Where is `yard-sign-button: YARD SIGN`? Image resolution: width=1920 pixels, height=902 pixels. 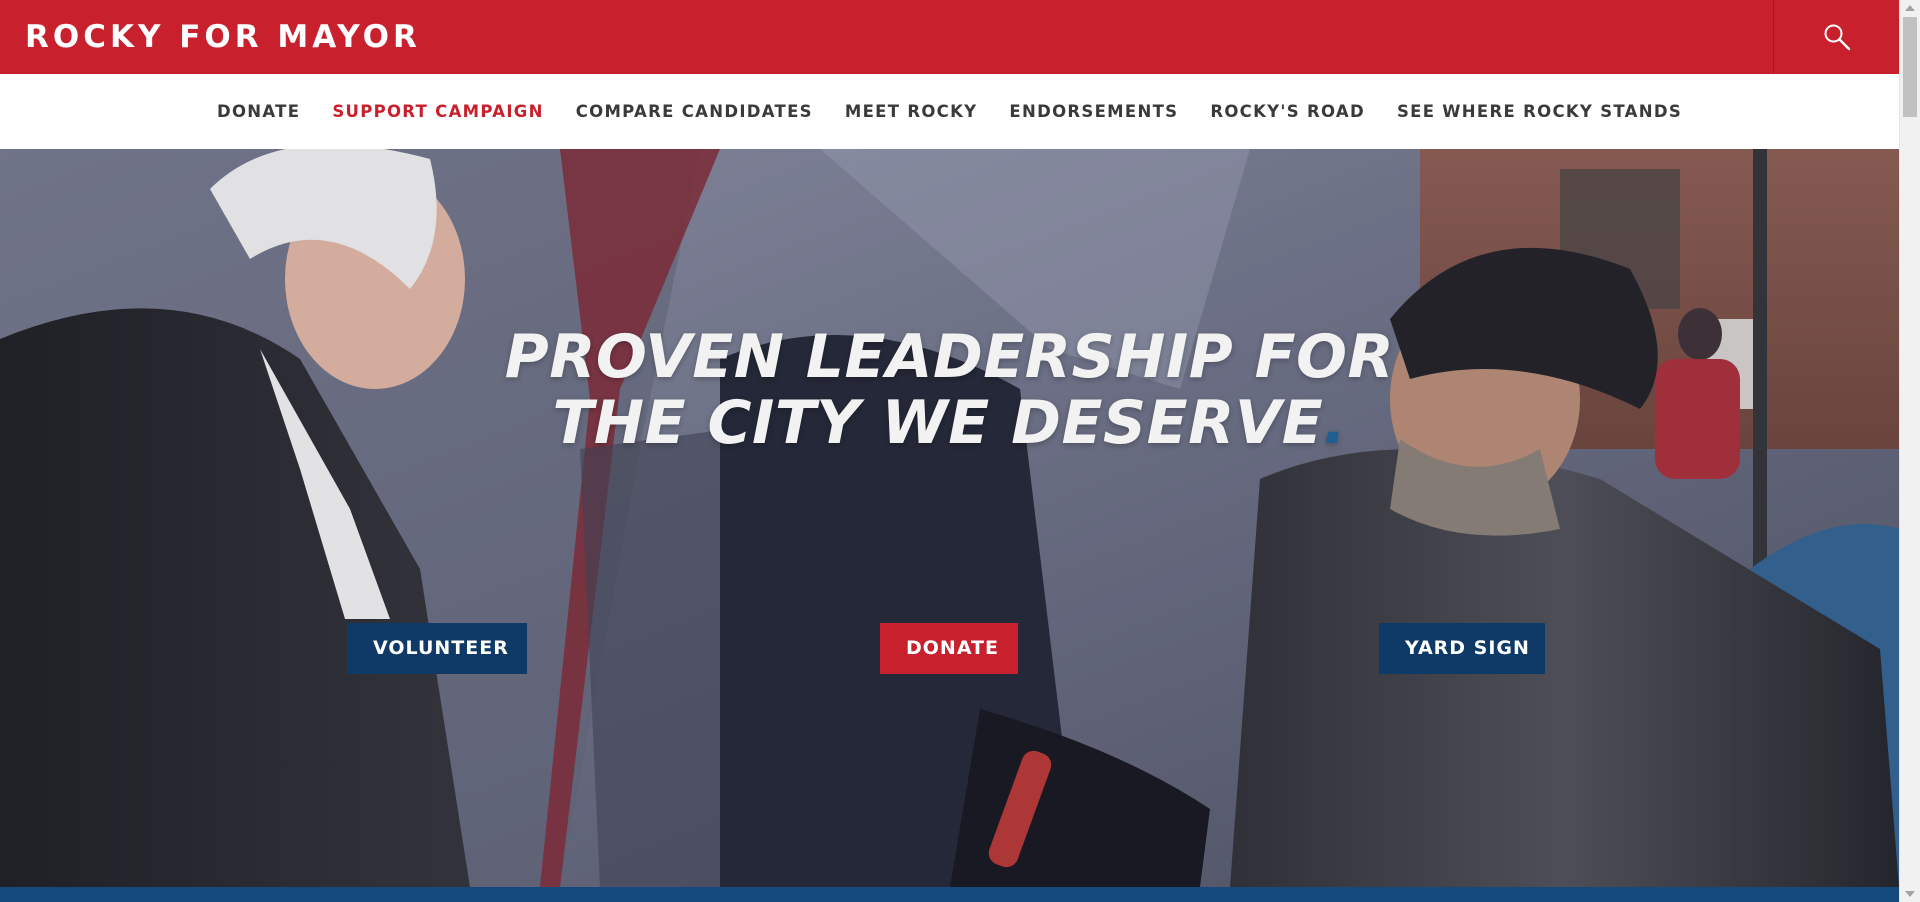 yard-sign-button: YARD SIGN is located at coordinates (1462, 648).